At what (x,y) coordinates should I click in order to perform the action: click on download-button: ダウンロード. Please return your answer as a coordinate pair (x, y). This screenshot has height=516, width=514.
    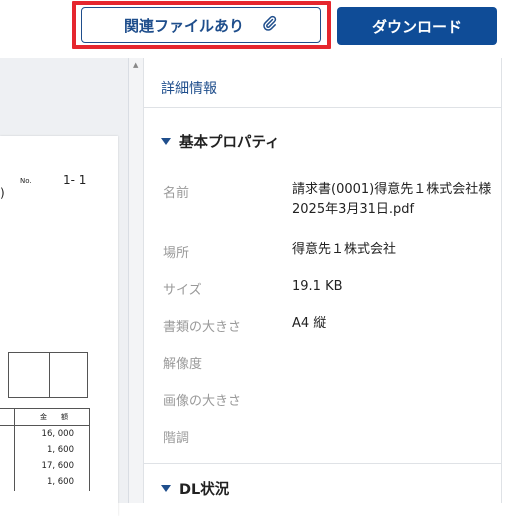
    Looking at the image, I should click on (417, 26).